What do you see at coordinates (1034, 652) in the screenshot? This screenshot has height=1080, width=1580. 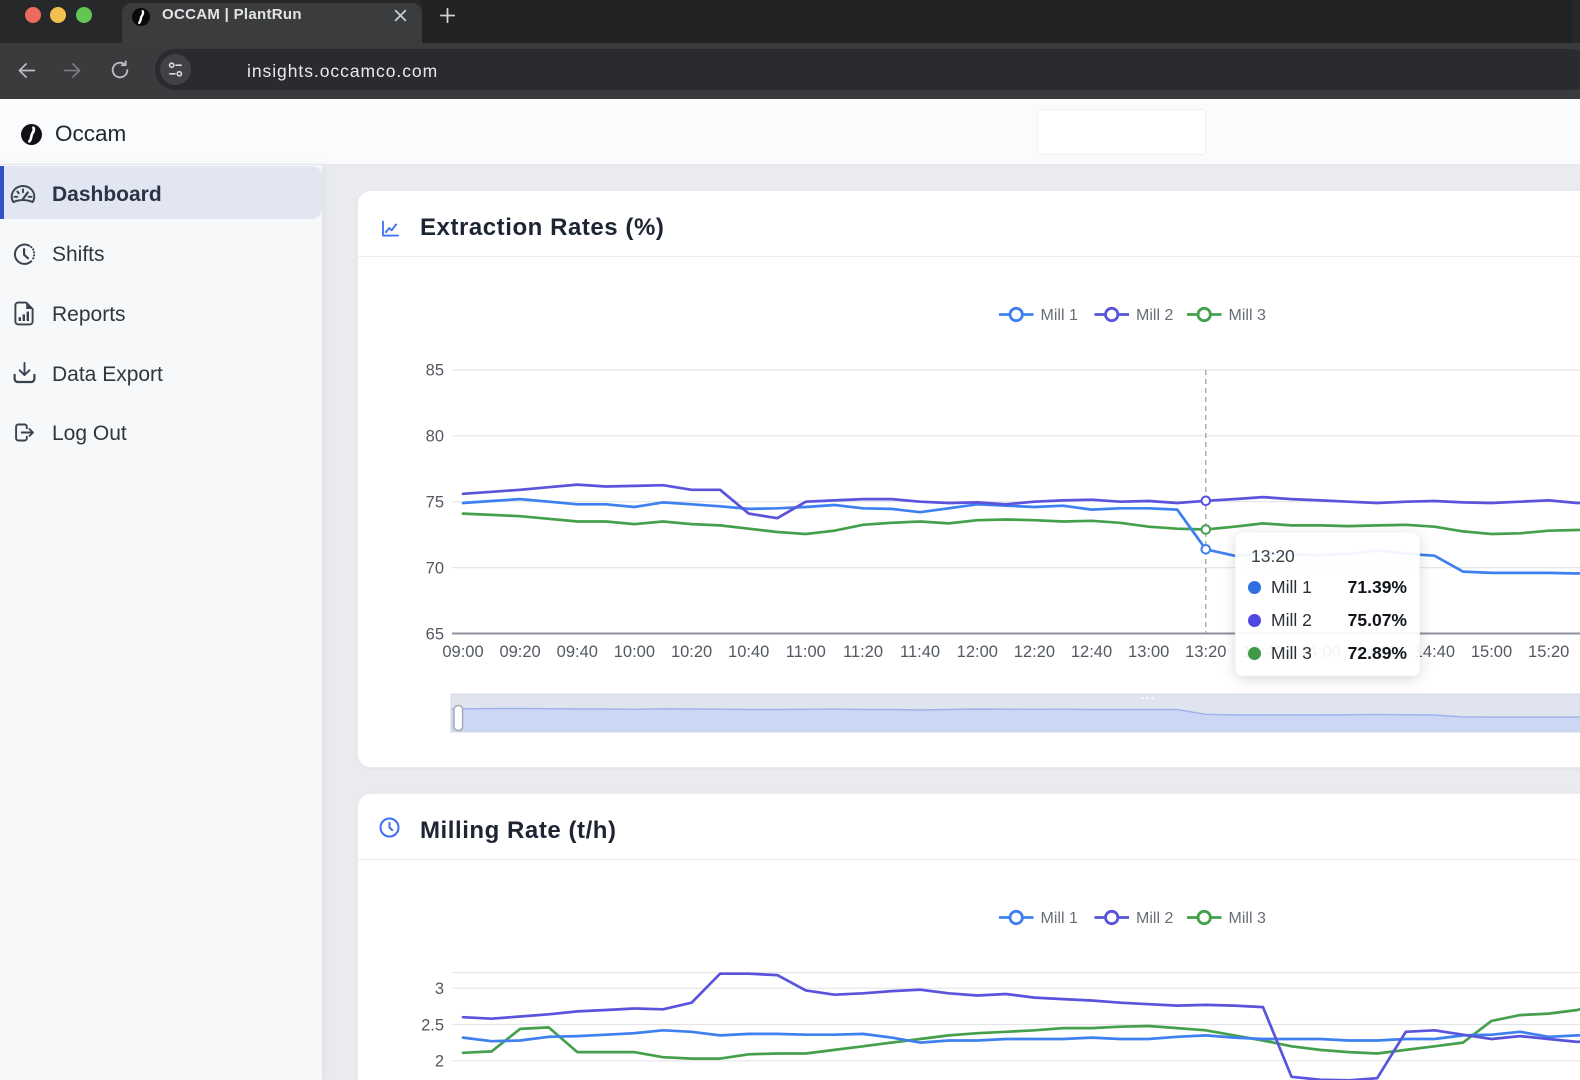 I see `svg-text: 12:20` at bounding box center [1034, 652].